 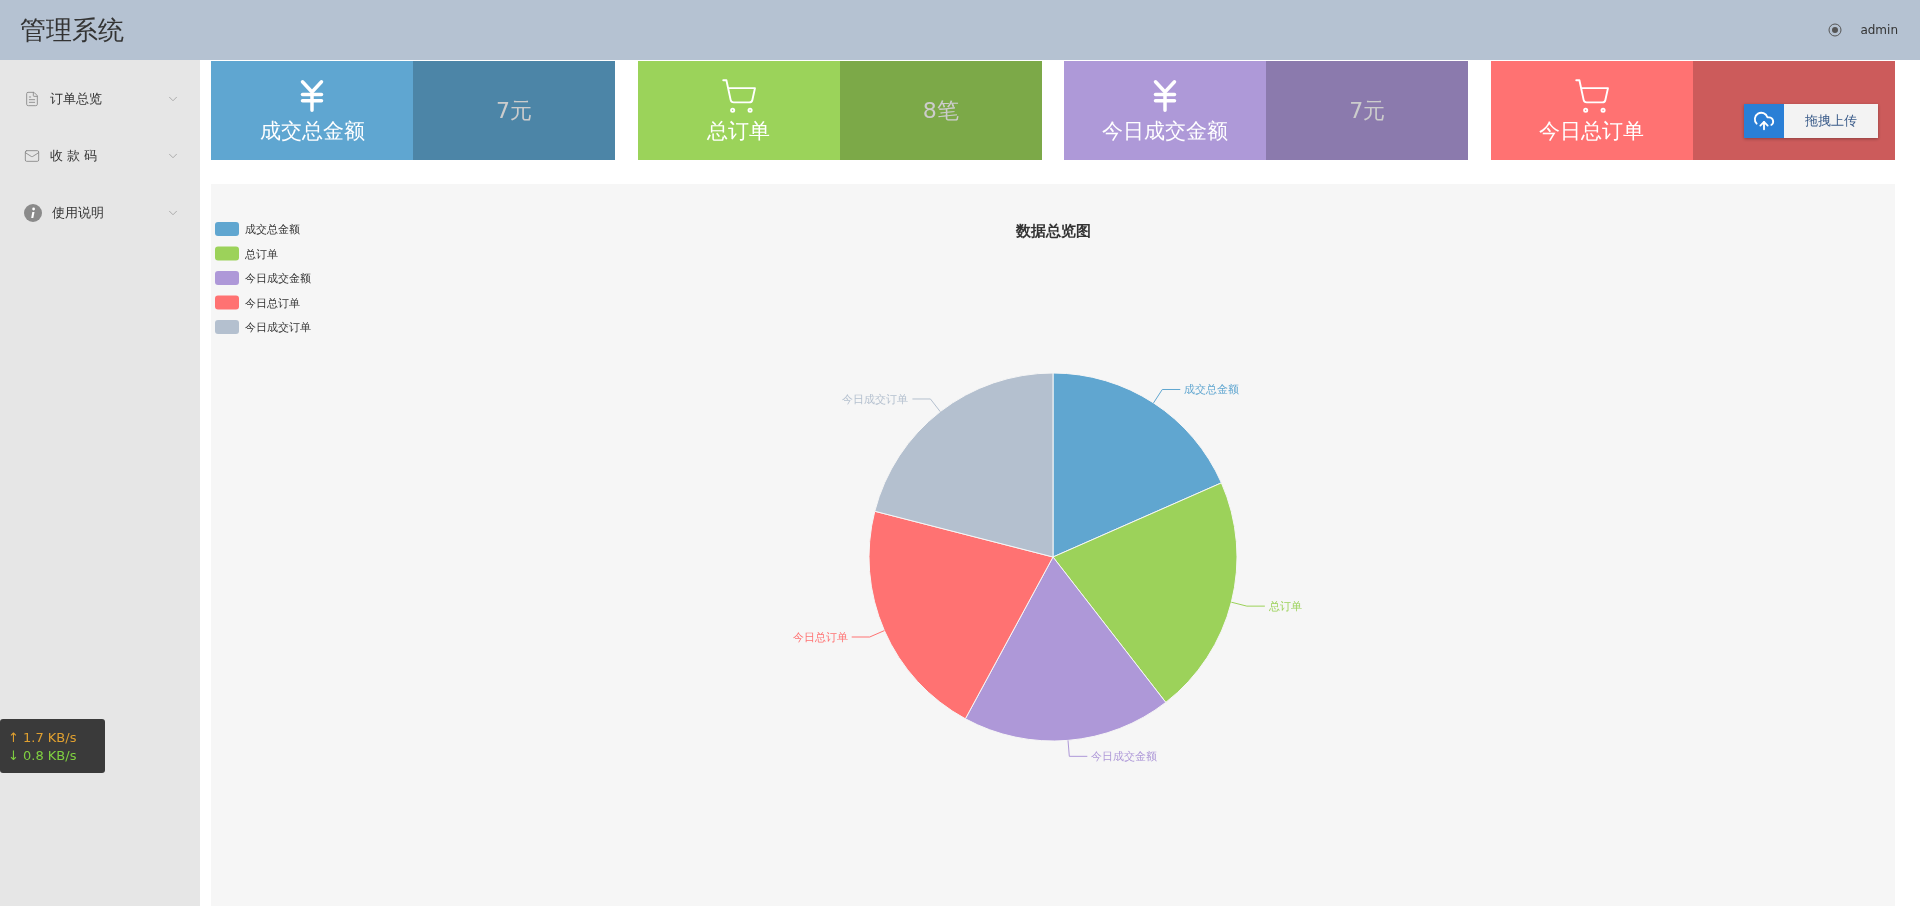 I want to click on stat-label: 成交总金额, so click(x=312, y=131).